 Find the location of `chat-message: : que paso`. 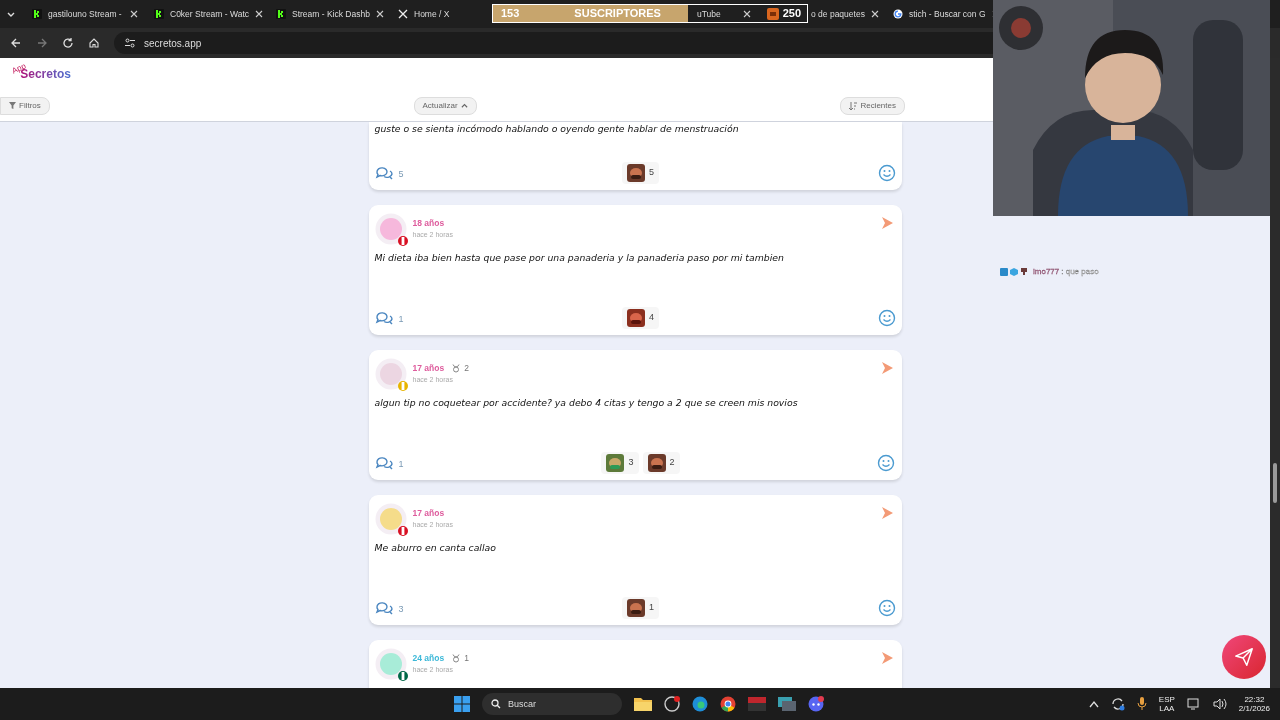

chat-message: : que paso is located at coordinates (1080, 272).